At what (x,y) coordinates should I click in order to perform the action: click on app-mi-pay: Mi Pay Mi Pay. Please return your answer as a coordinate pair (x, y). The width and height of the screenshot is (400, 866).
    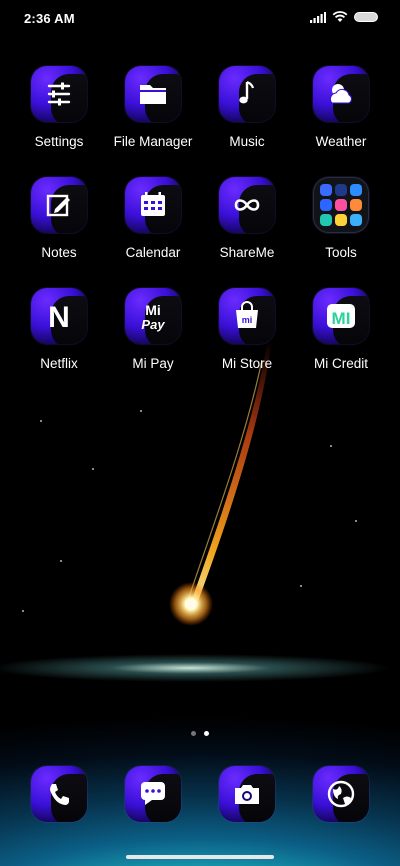
    Looking at the image, I should click on (153, 329).